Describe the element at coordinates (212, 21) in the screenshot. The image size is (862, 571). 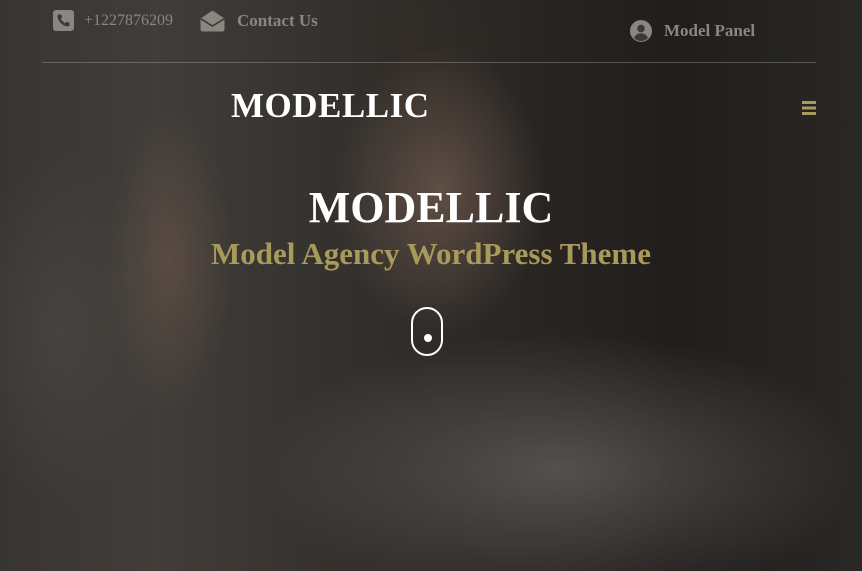
I see `envelope-icon` at that location.